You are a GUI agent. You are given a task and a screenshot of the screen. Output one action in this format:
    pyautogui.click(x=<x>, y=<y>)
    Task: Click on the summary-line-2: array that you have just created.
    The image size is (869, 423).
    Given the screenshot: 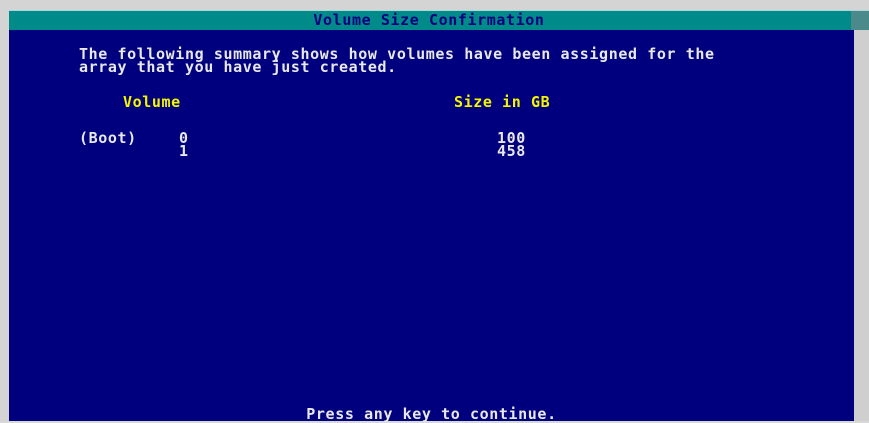 What is the action you would take?
    pyautogui.click(x=238, y=67)
    